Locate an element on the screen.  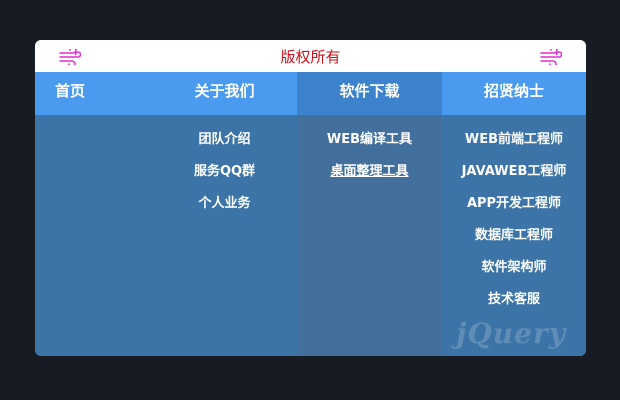
nav-item-about: 关于我们 is located at coordinates (224, 93).